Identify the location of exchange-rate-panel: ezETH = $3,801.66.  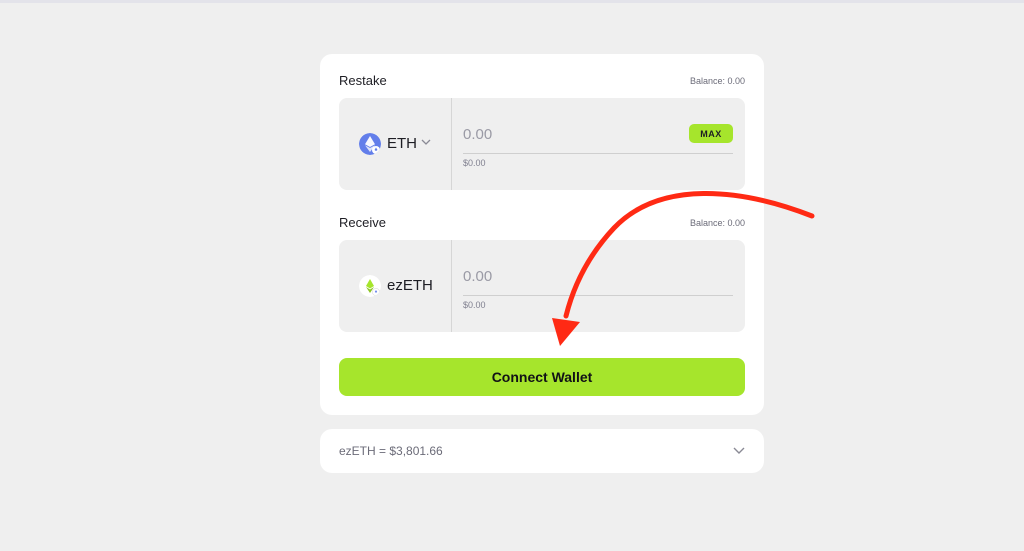
(542, 451).